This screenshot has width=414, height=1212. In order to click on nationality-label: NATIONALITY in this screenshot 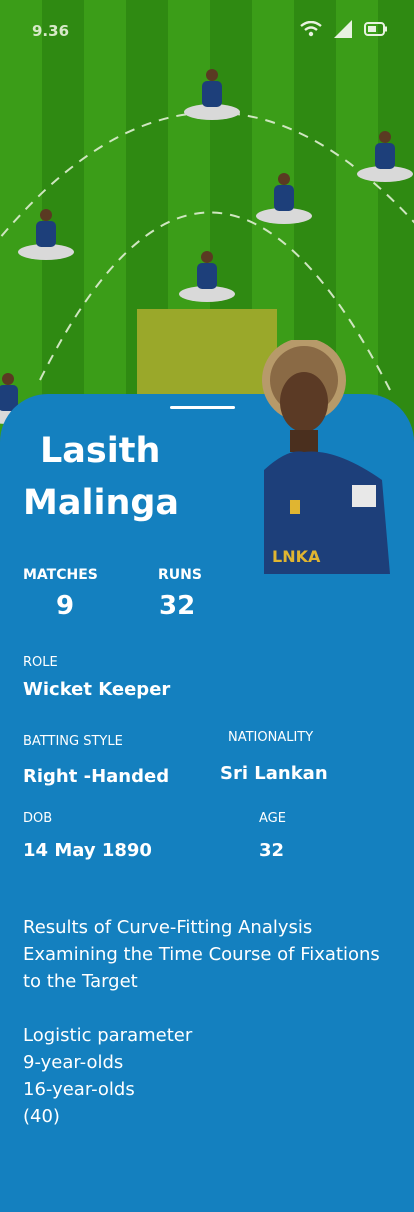, I will do `click(271, 737)`.